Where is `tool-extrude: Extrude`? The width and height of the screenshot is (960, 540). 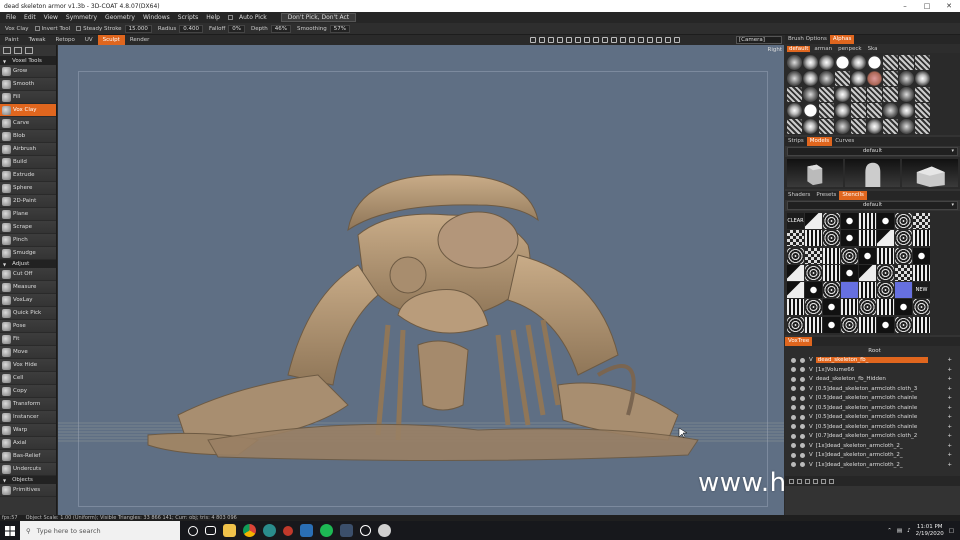
tool-extrude: Extrude is located at coordinates (28, 175).